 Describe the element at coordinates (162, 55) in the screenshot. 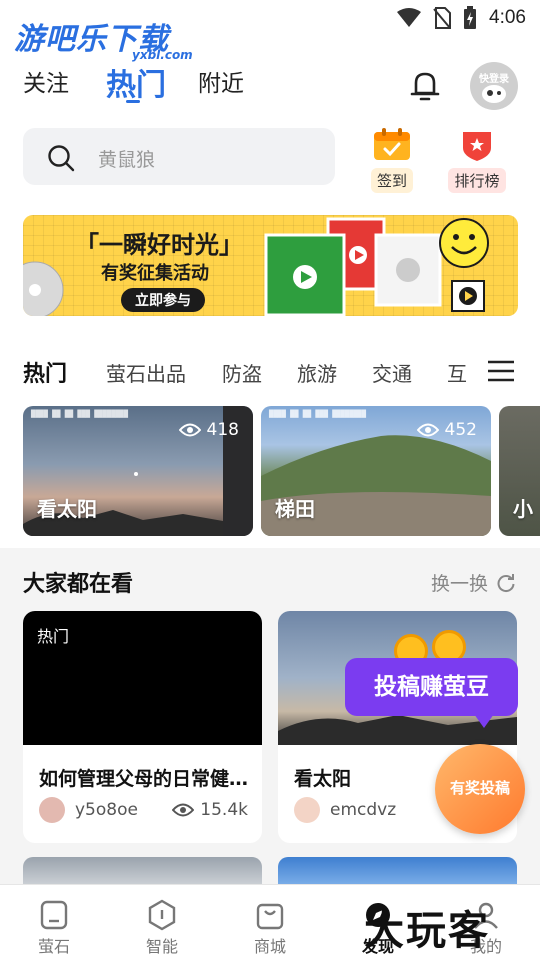

I see `watermark-sub: yxbl.com` at that location.